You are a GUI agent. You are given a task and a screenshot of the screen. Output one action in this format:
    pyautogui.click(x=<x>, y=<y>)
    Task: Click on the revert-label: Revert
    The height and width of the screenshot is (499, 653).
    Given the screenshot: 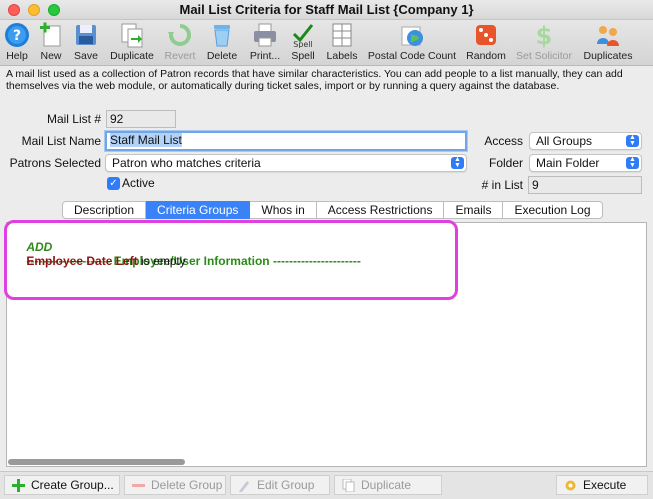 What is the action you would take?
    pyautogui.click(x=180, y=56)
    